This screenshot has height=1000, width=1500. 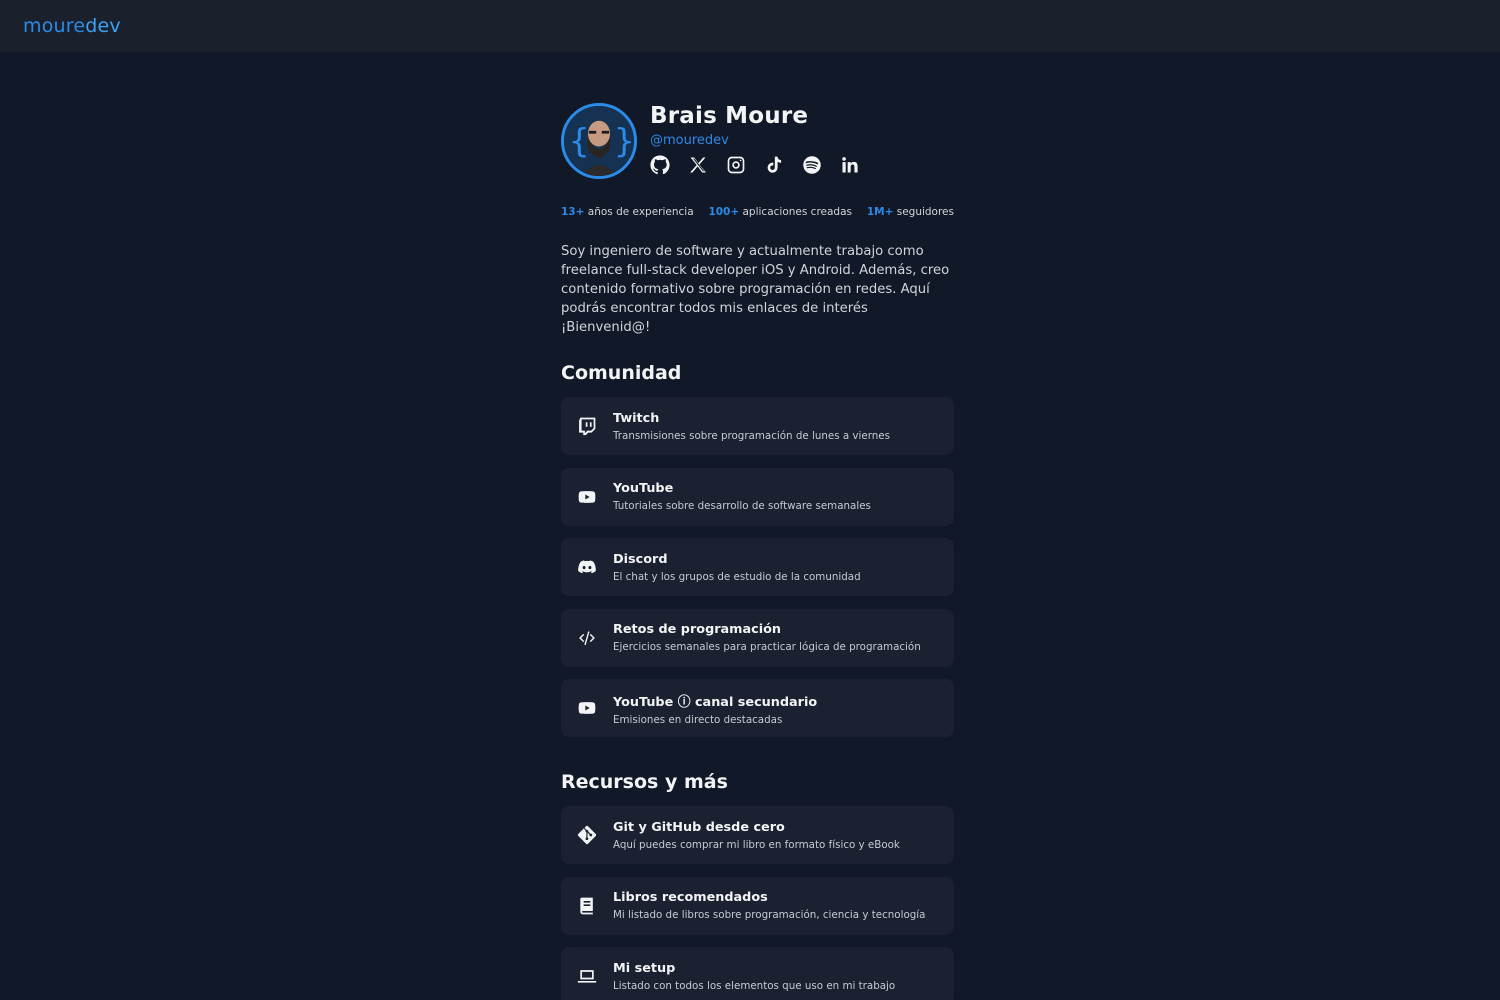 What do you see at coordinates (797, 212) in the screenshot?
I see `stat-label: aplicaciones creadas` at bounding box center [797, 212].